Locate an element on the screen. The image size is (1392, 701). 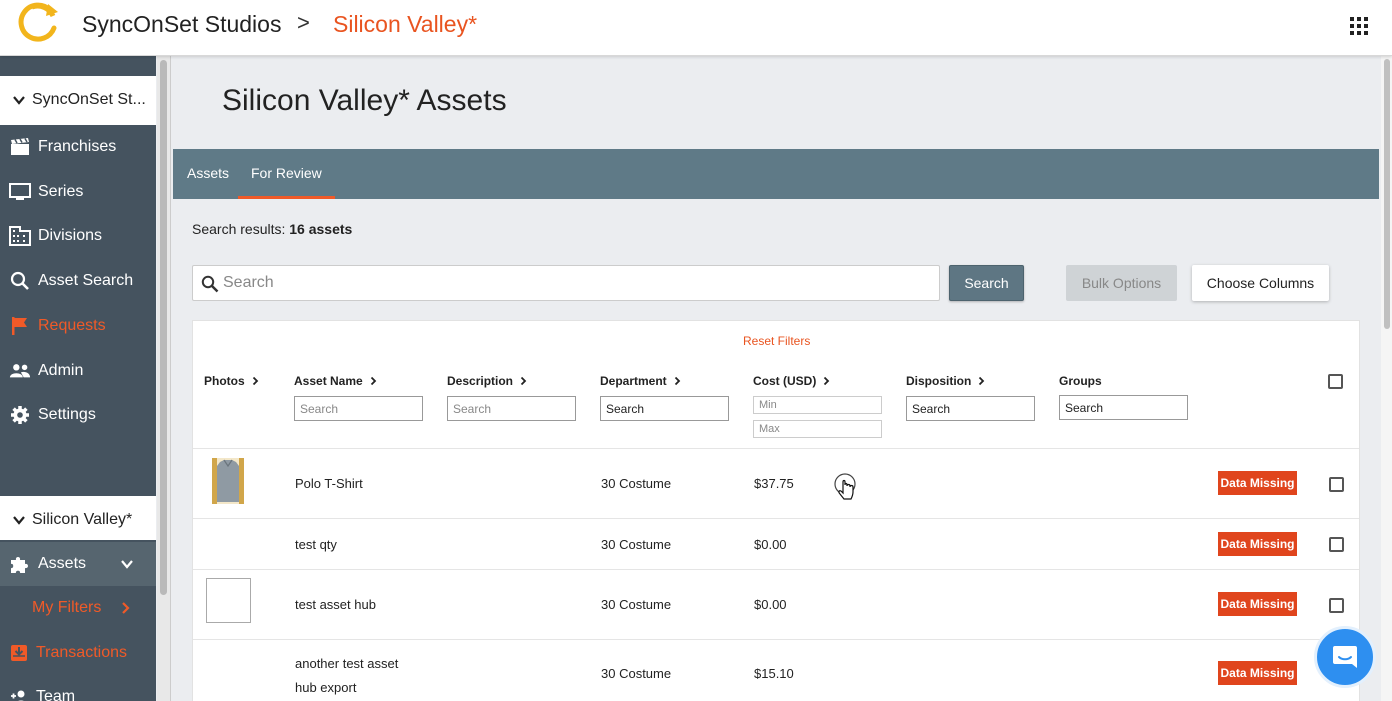
sidebar-item-settings: Settings is located at coordinates (78, 415).